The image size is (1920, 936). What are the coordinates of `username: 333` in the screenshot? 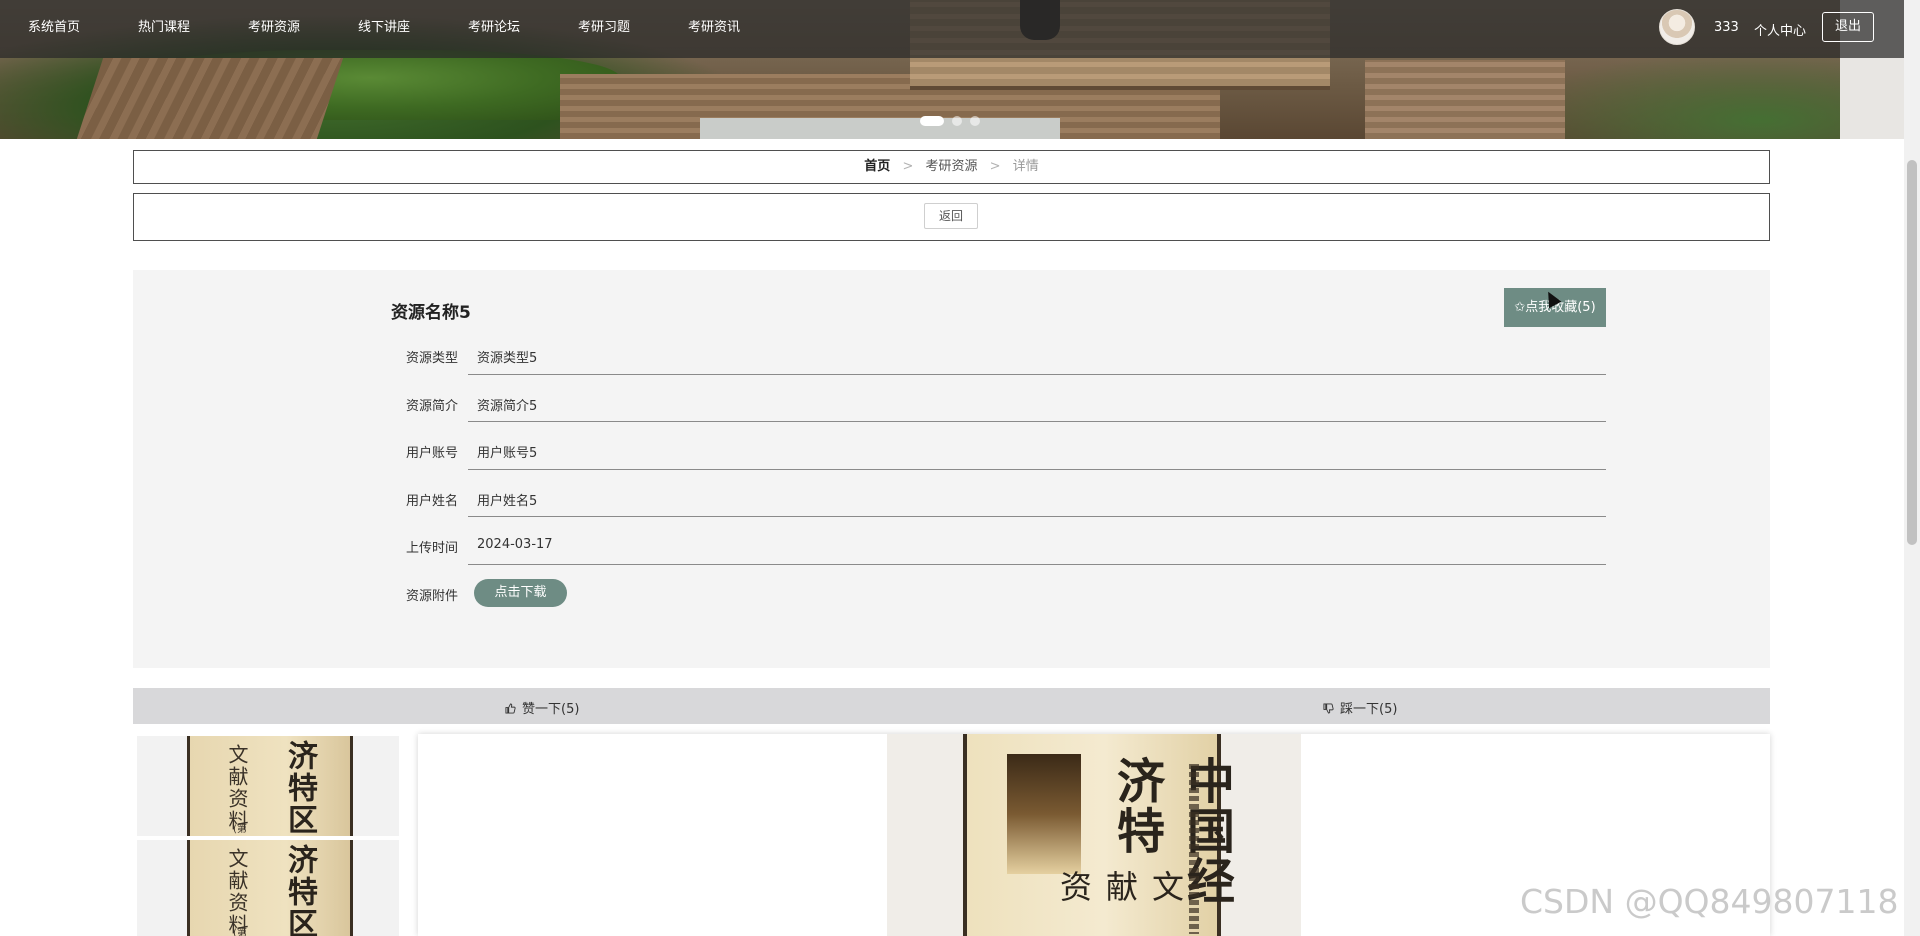 It's located at (1726, 27).